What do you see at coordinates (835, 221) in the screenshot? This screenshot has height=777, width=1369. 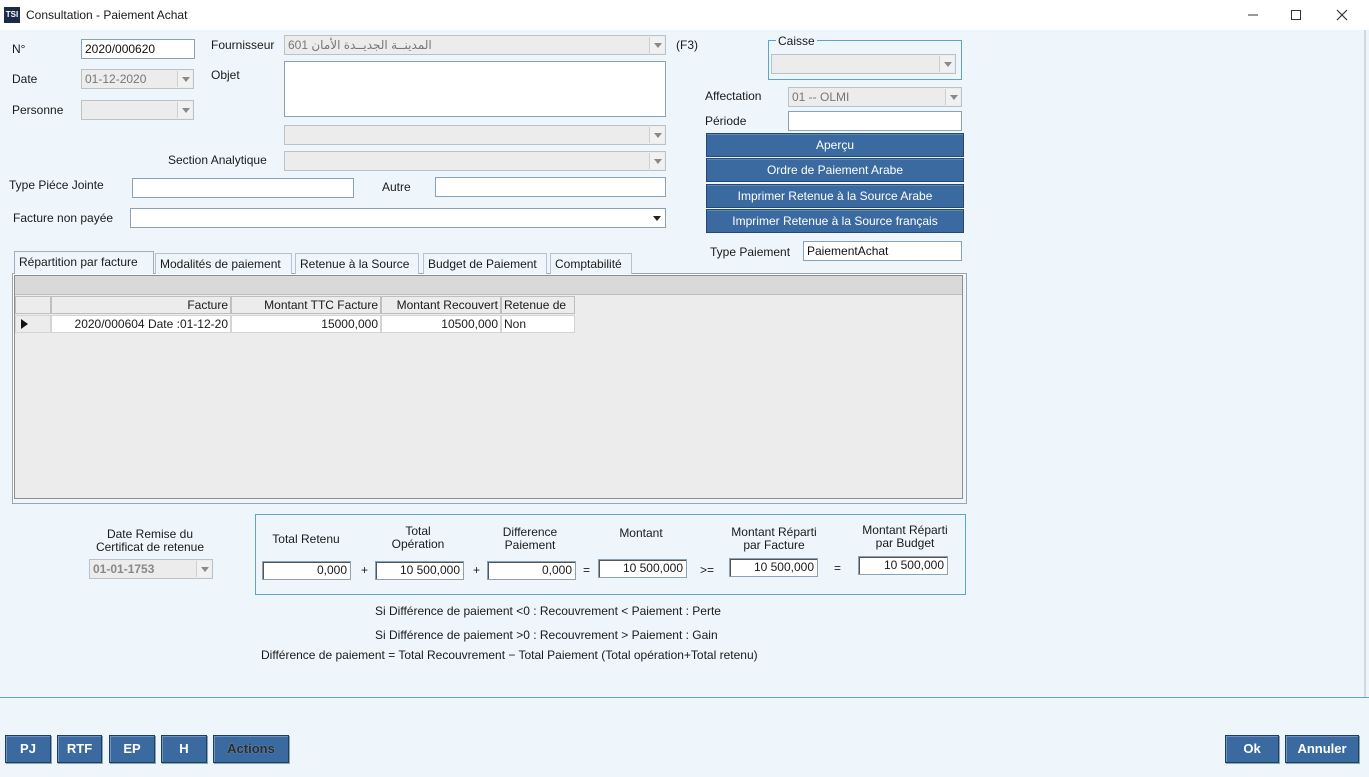 I see `imprimer-retenue-francais-button: Imprimer Retenue à la Source français` at bounding box center [835, 221].